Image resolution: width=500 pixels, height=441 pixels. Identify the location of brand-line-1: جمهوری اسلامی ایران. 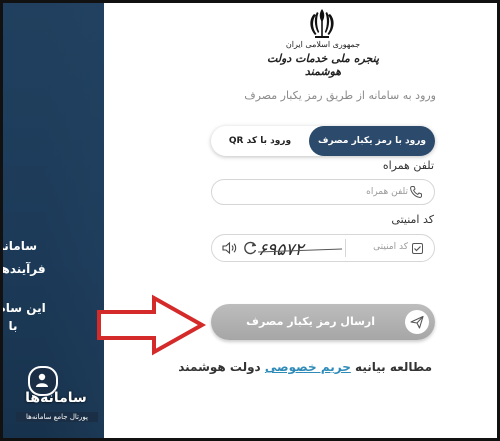
(323, 44).